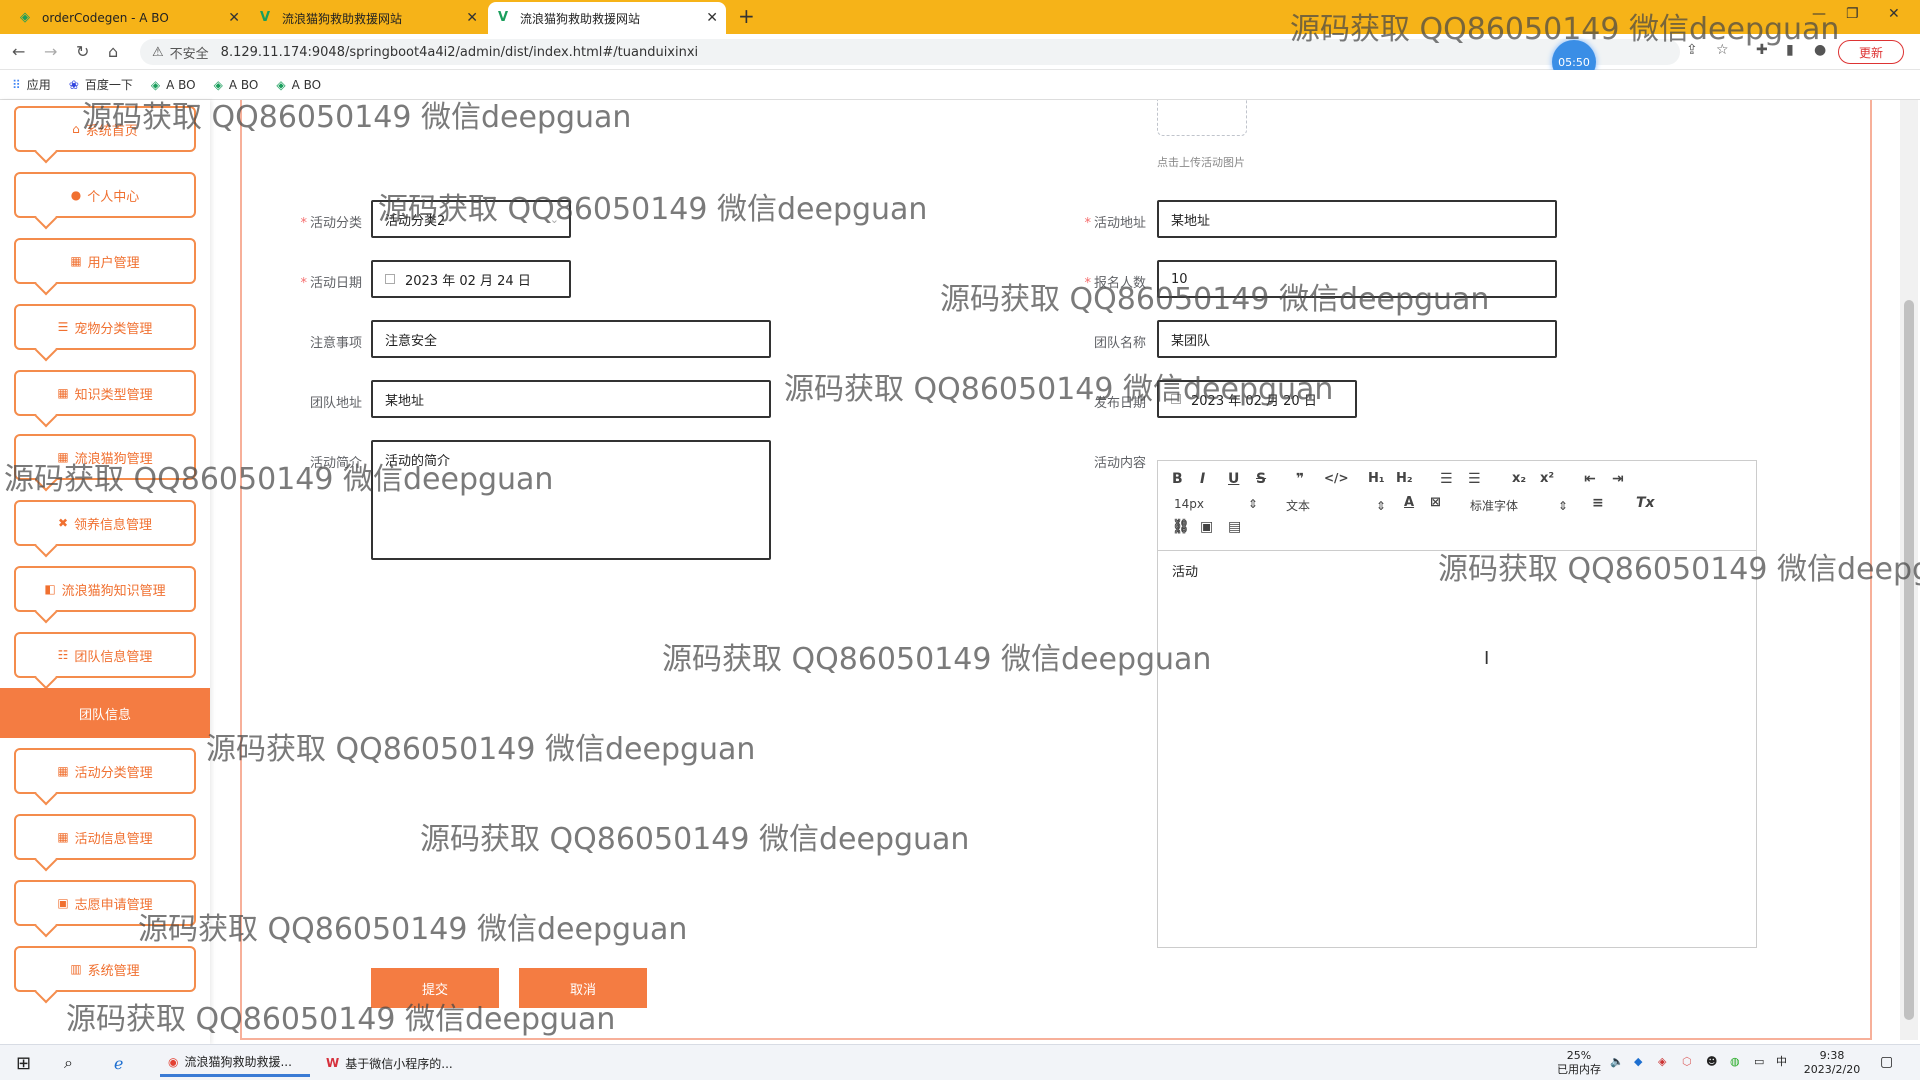 This screenshot has width=1920, height=1080. I want to click on minimize-icon: —, so click(1819, 14).